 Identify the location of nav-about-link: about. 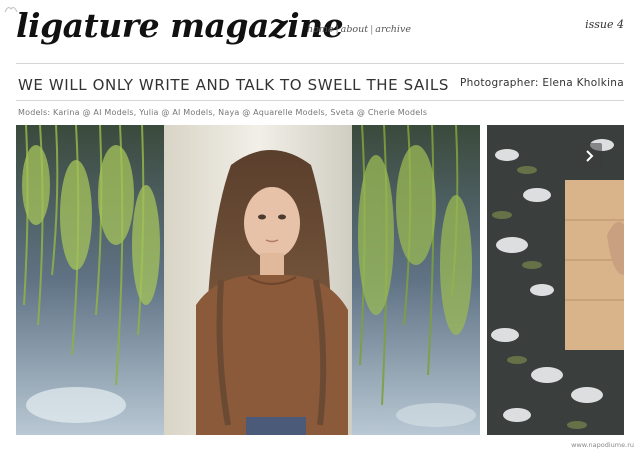
(354, 29).